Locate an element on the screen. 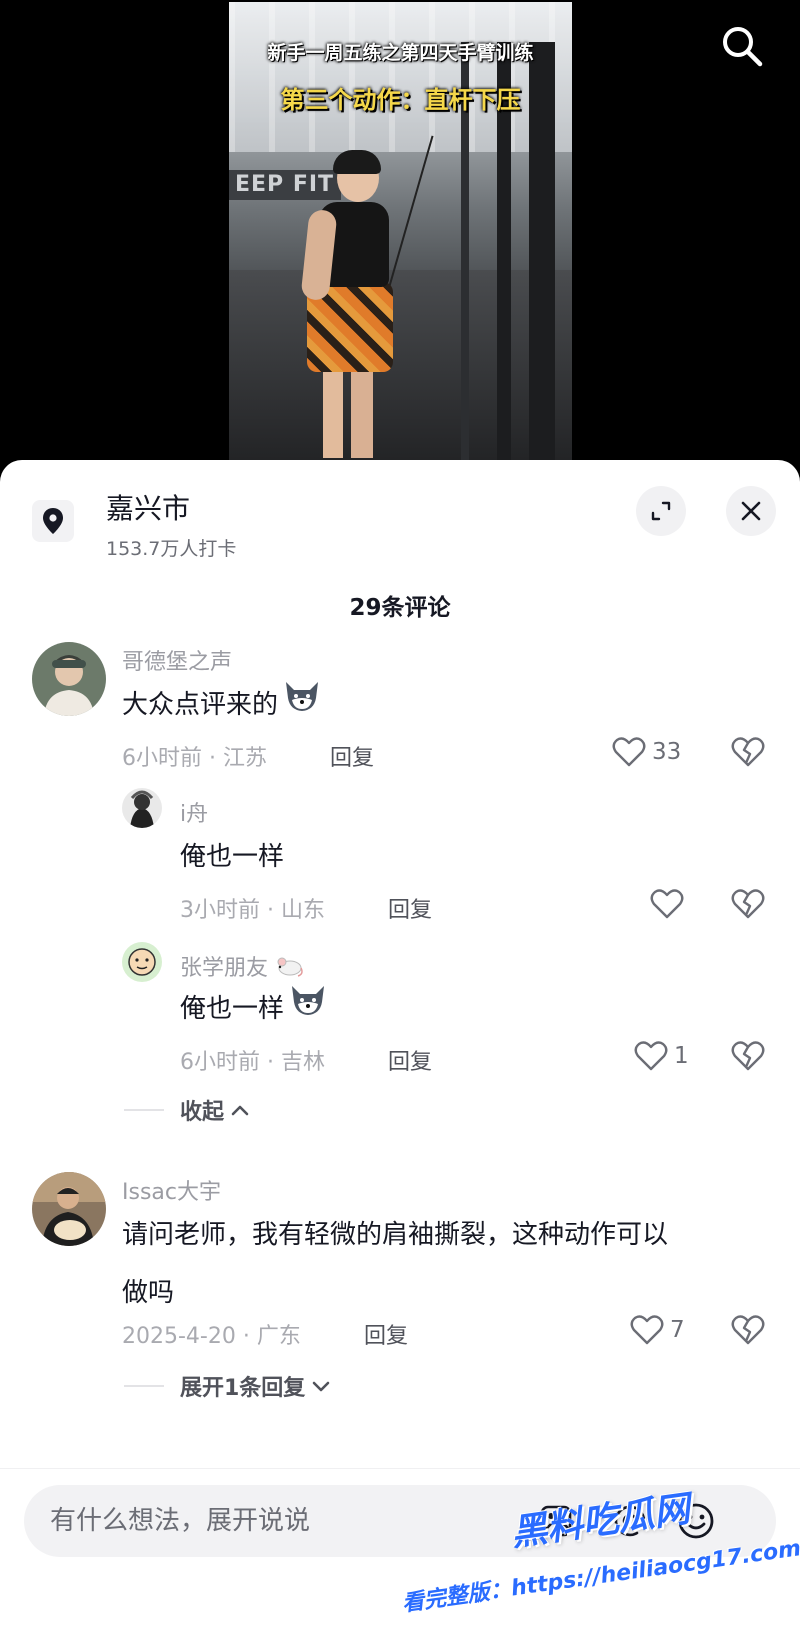 This screenshot has width=800, height=1638. like-button: 33 is located at coordinates (646, 752).